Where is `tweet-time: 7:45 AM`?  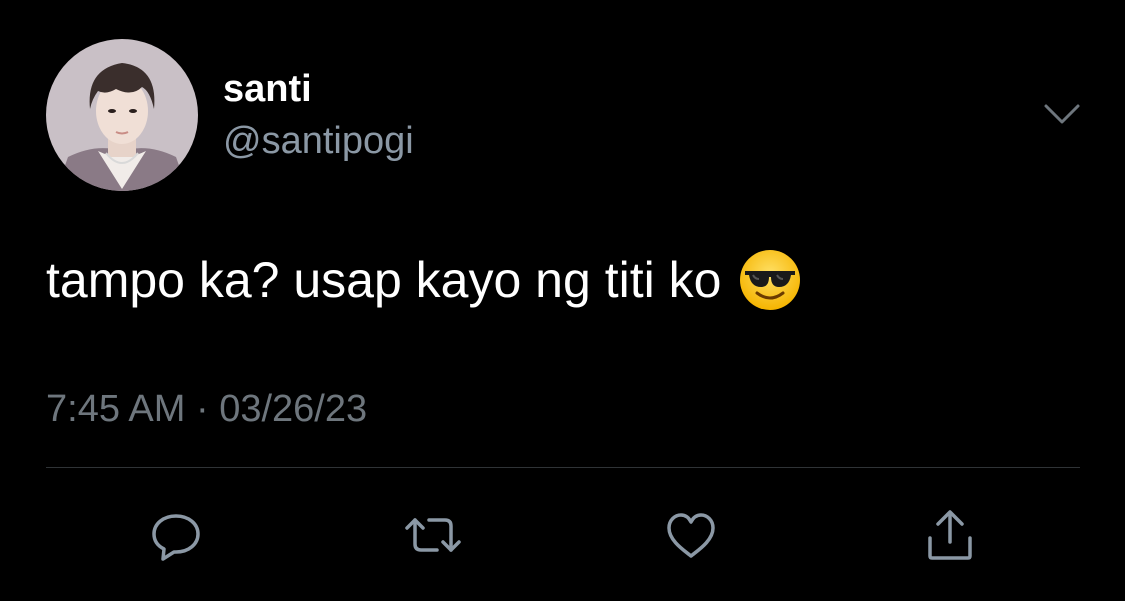 tweet-time: 7:45 AM is located at coordinates (116, 409).